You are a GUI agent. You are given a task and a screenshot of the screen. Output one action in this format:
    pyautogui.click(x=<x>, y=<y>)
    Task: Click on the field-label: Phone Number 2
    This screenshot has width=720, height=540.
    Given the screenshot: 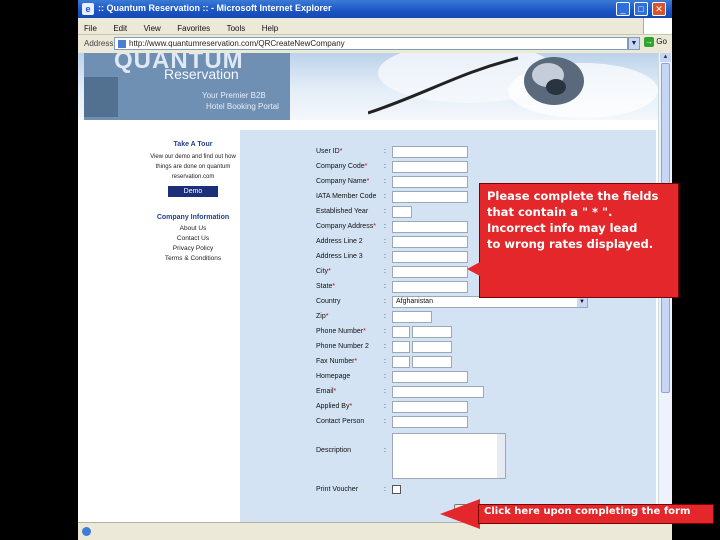 What is the action you would take?
    pyautogui.click(x=342, y=346)
    